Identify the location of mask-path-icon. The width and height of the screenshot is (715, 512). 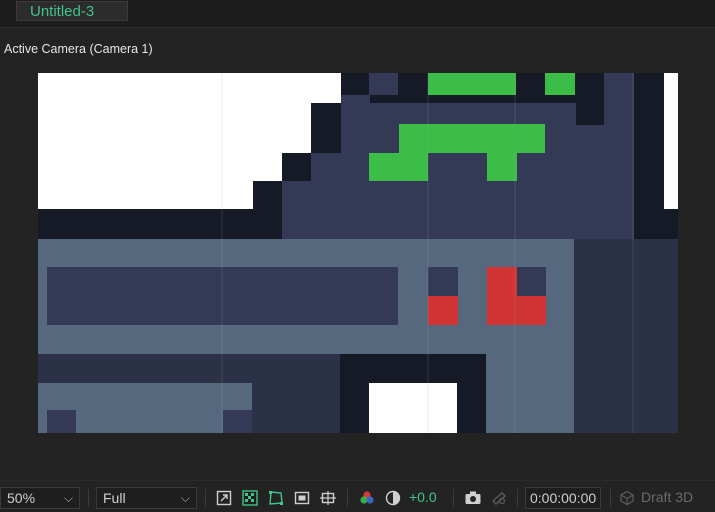
(276, 498).